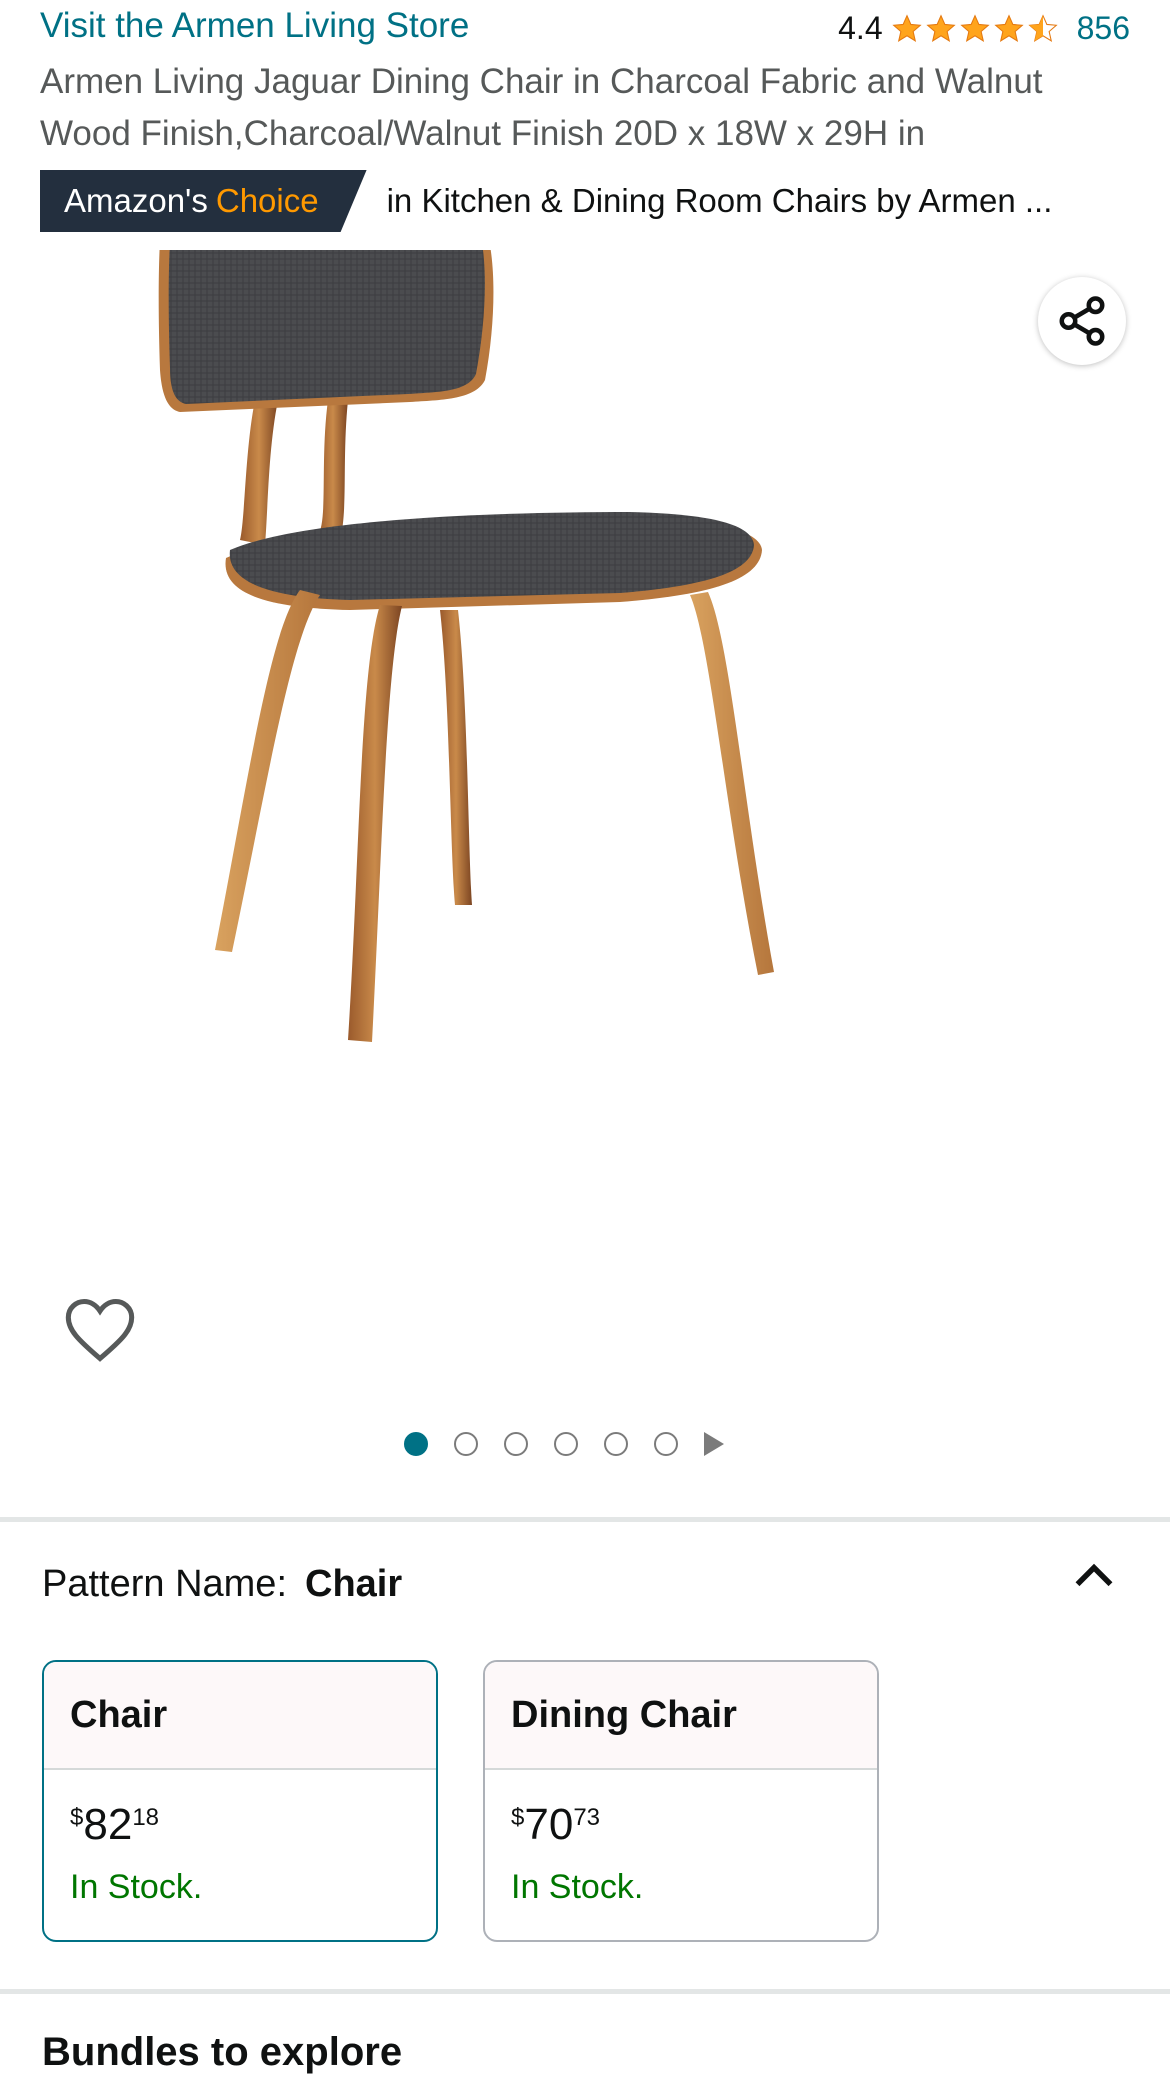 The width and height of the screenshot is (1170, 2075). What do you see at coordinates (267, 200) in the screenshot?
I see `badge-choice: Choice` at bounding box center [267, 200].